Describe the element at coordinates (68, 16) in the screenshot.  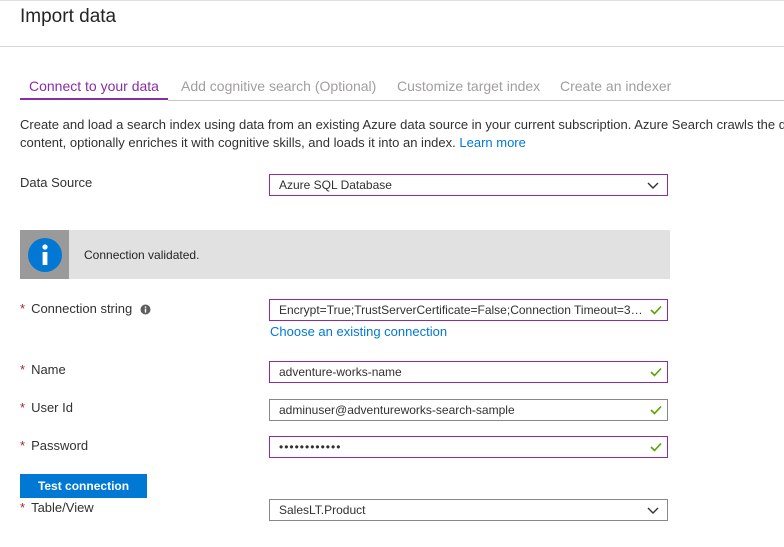
I see `page-title: Import data` at that location.